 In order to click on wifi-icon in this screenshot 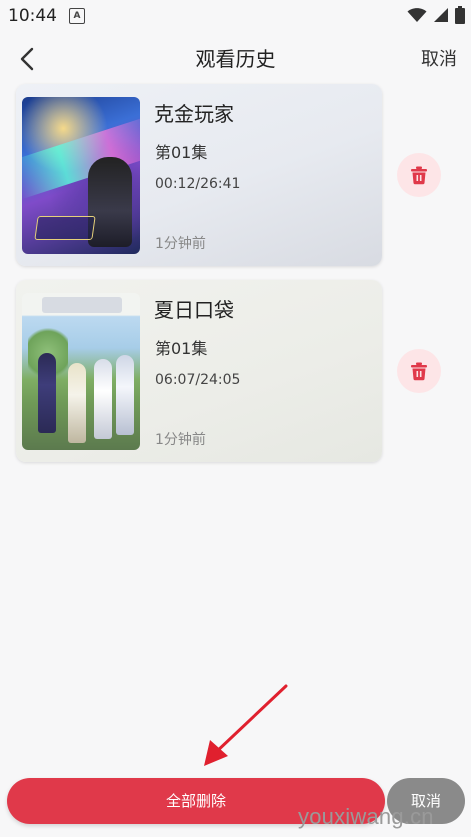, I will do `click(417, 15)`.